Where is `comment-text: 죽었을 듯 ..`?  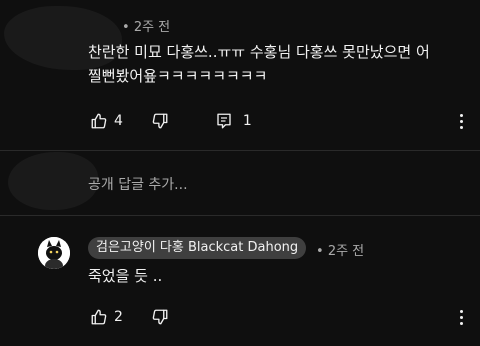
comment-text: 죽었을 듯 .. is located at coordinates (125, 276).